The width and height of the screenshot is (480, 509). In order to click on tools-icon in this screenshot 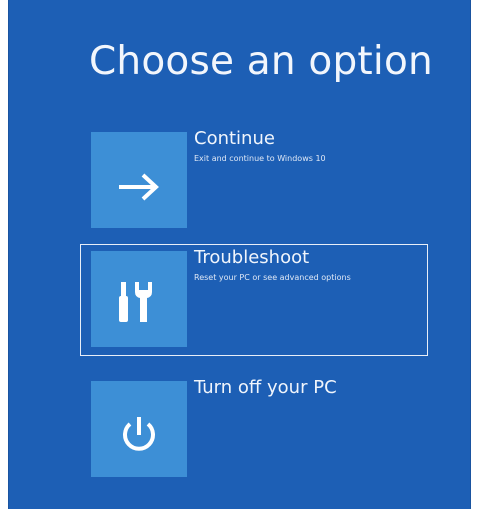, I will do `click(135, 302)`.